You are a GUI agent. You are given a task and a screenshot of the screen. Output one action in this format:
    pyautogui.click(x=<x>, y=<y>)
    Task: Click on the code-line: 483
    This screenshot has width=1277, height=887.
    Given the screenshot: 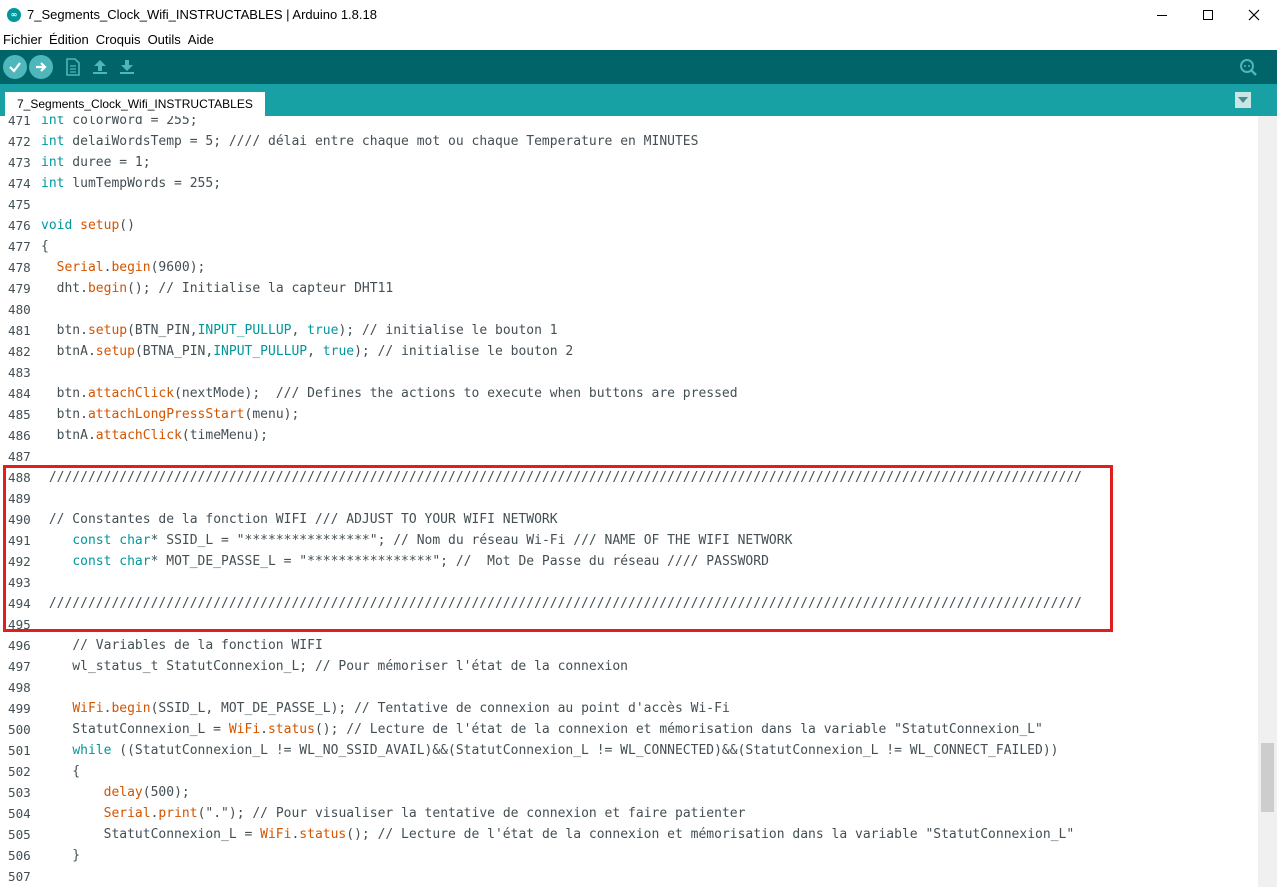 What is the action you would take?
    pyautogui.click(x=629, y=372)
    